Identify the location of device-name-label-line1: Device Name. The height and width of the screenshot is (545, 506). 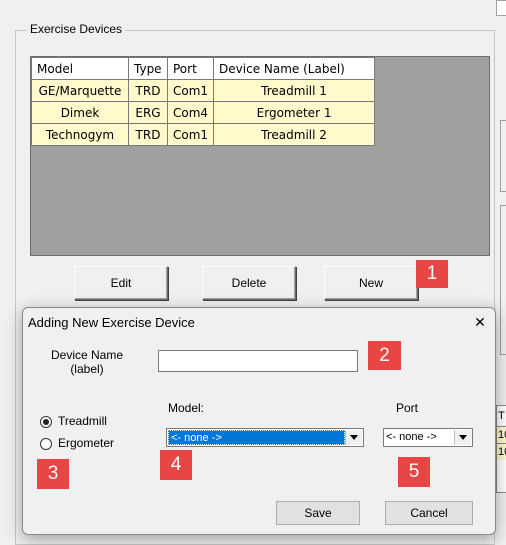
(87, 355).